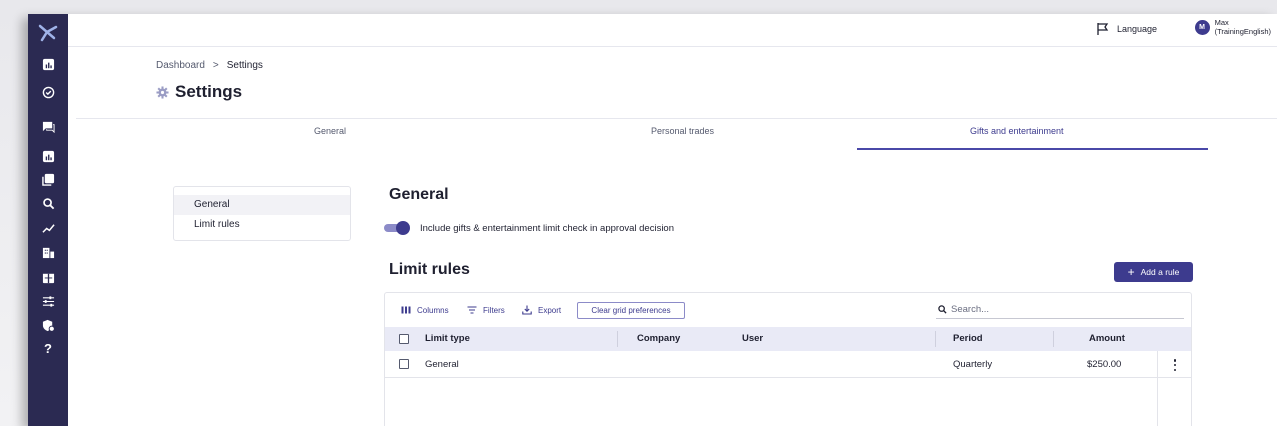 The width and height of the screenshot is (1277, 426). What do you see at coordinates (1160, 272) in the screenshot?
I see `add-rule-label: Add a rule` at bounding box center [1160, 272].